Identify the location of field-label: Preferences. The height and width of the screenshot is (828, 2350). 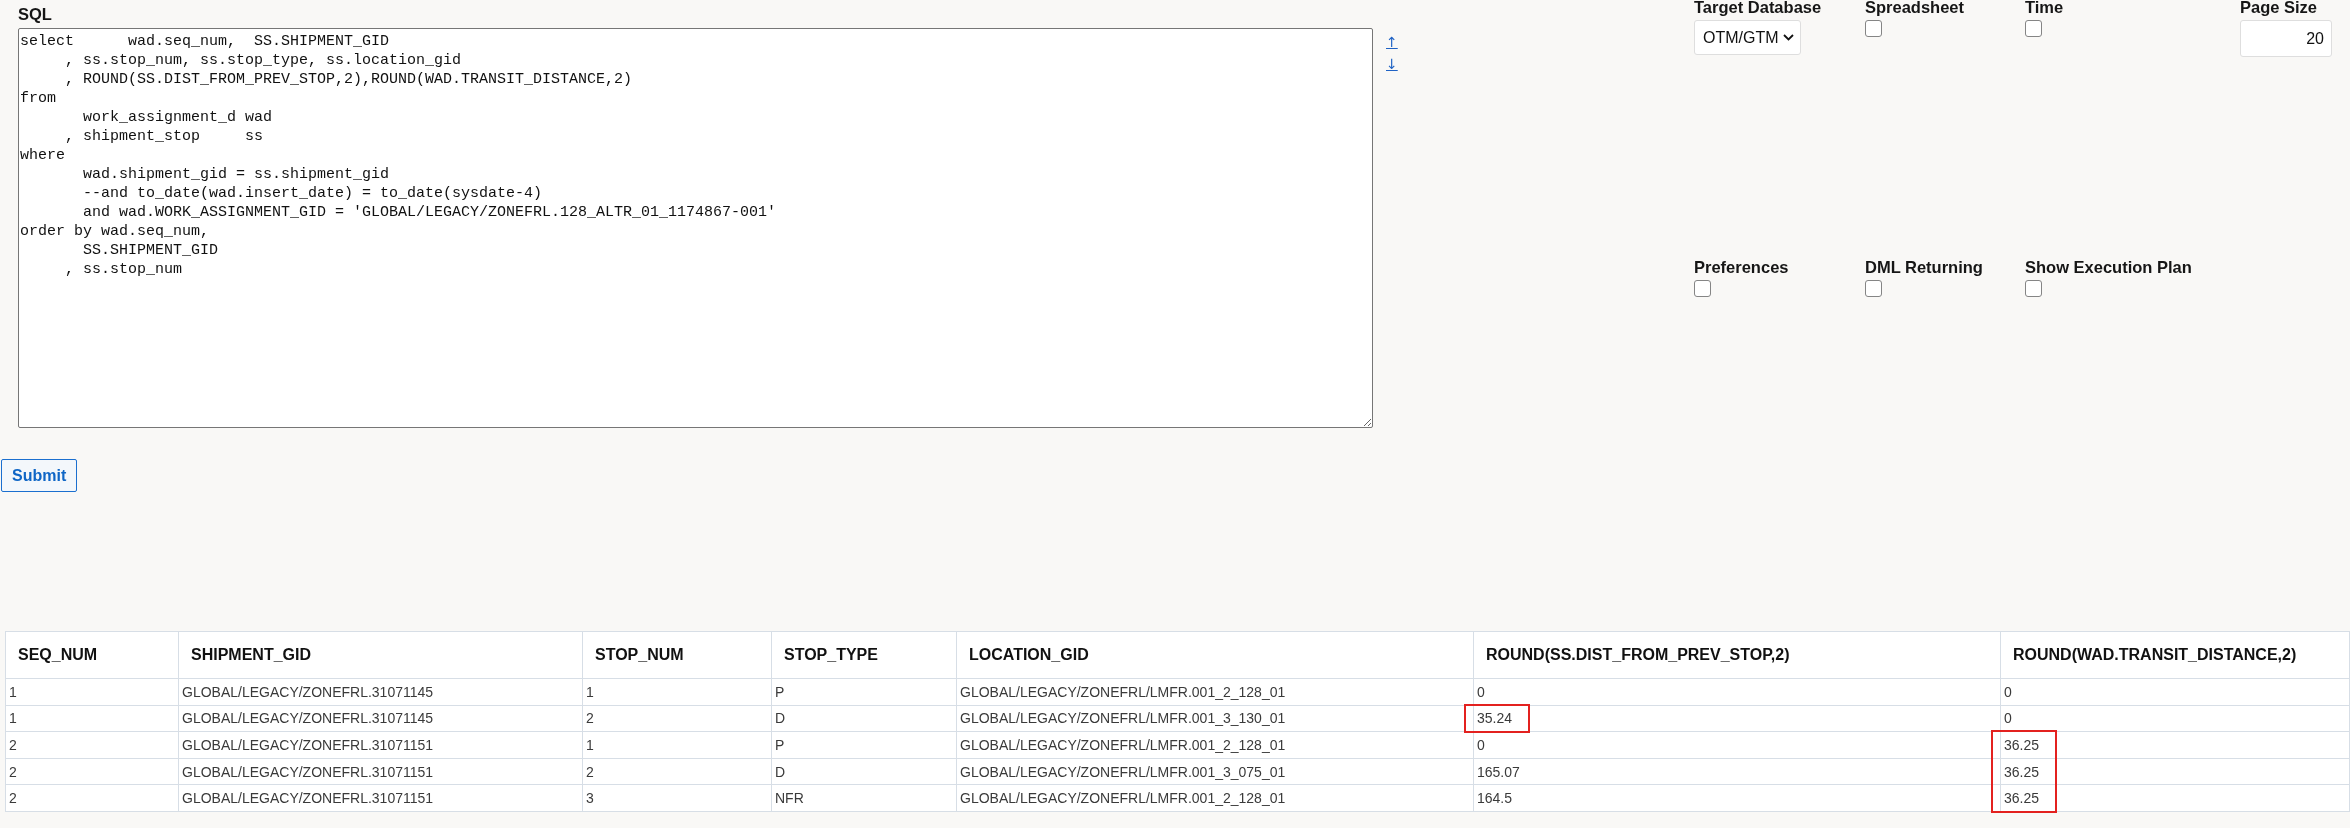
(1741, 267).